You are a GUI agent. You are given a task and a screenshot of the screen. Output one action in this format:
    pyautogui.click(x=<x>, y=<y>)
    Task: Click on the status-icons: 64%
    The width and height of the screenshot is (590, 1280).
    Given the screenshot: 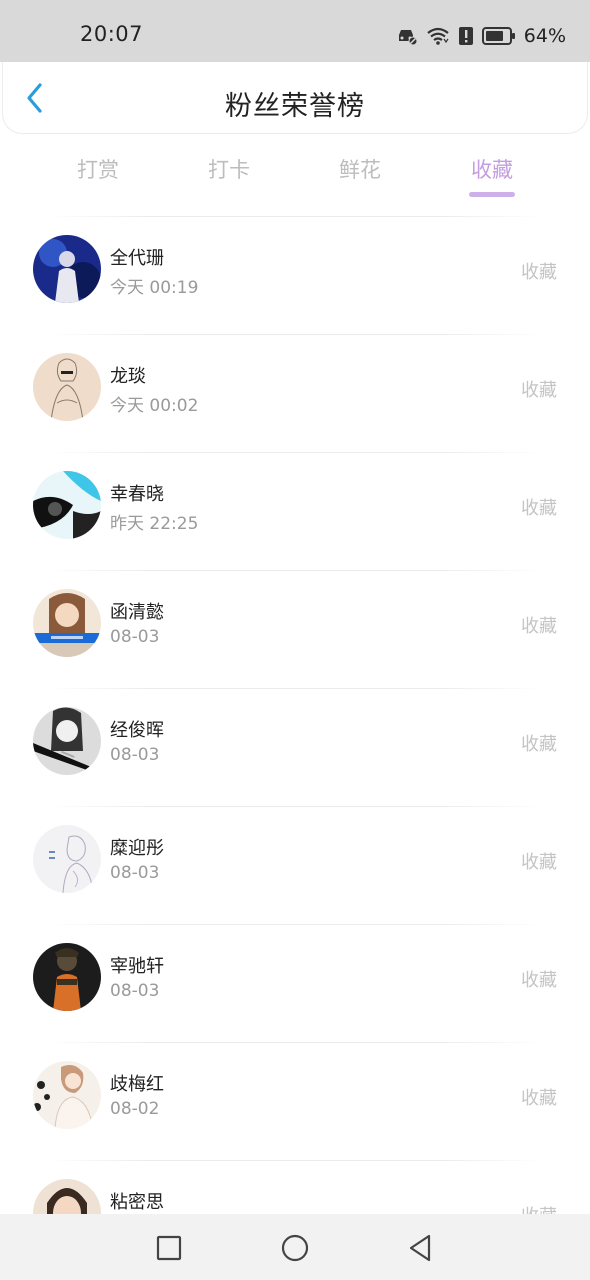 What is the action you would take?
    pyautogui.click(x=481, y=36)
    